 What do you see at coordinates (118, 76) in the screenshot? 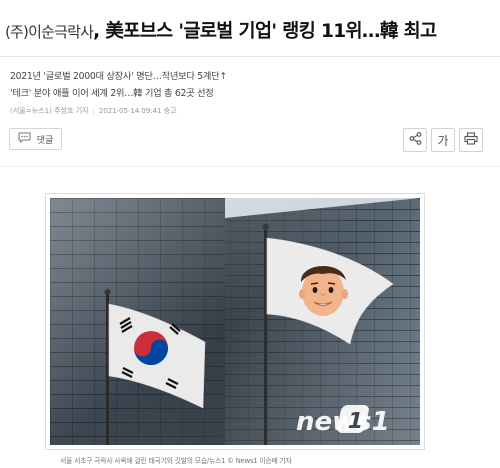
I see `summary-line: 2021년 '글로벌 2000대 상장사' 명단…작년보다 5계단↑` at bounding box center [118, 76].